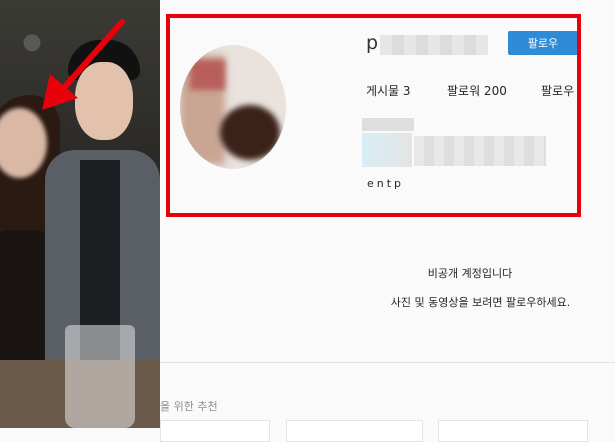  I want to click on private-account-description: 사진 및 동영상을 보려면 팔로우하세요., so click(480, 302).